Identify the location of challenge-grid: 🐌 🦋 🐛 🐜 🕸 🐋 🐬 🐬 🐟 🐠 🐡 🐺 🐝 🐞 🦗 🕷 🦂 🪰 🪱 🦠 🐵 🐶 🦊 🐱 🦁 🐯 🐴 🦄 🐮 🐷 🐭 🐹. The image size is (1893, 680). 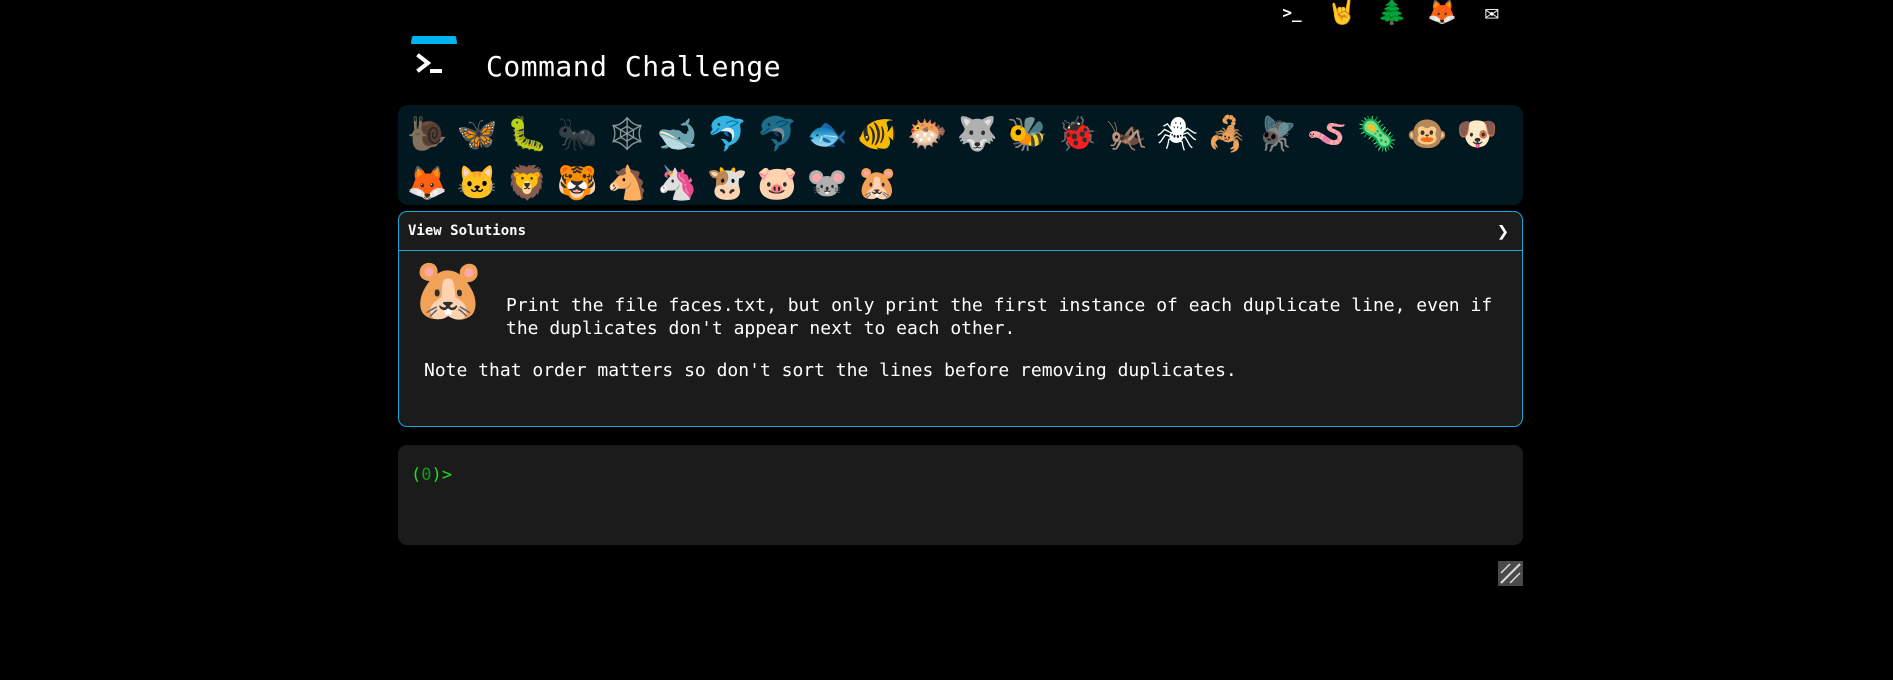
(960, 155).